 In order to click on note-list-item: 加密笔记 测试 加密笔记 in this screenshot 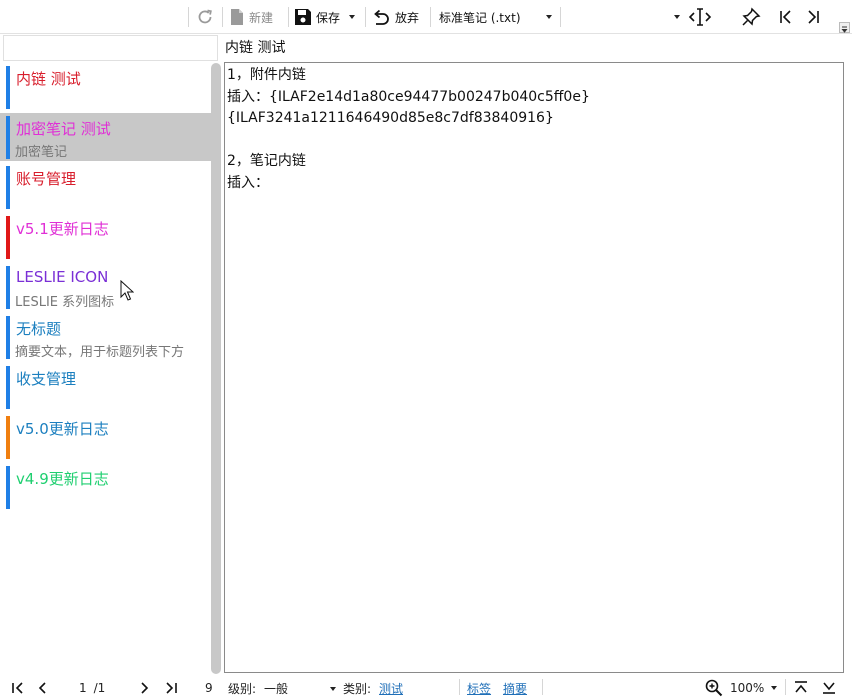, I will do `click(106, 137)`.